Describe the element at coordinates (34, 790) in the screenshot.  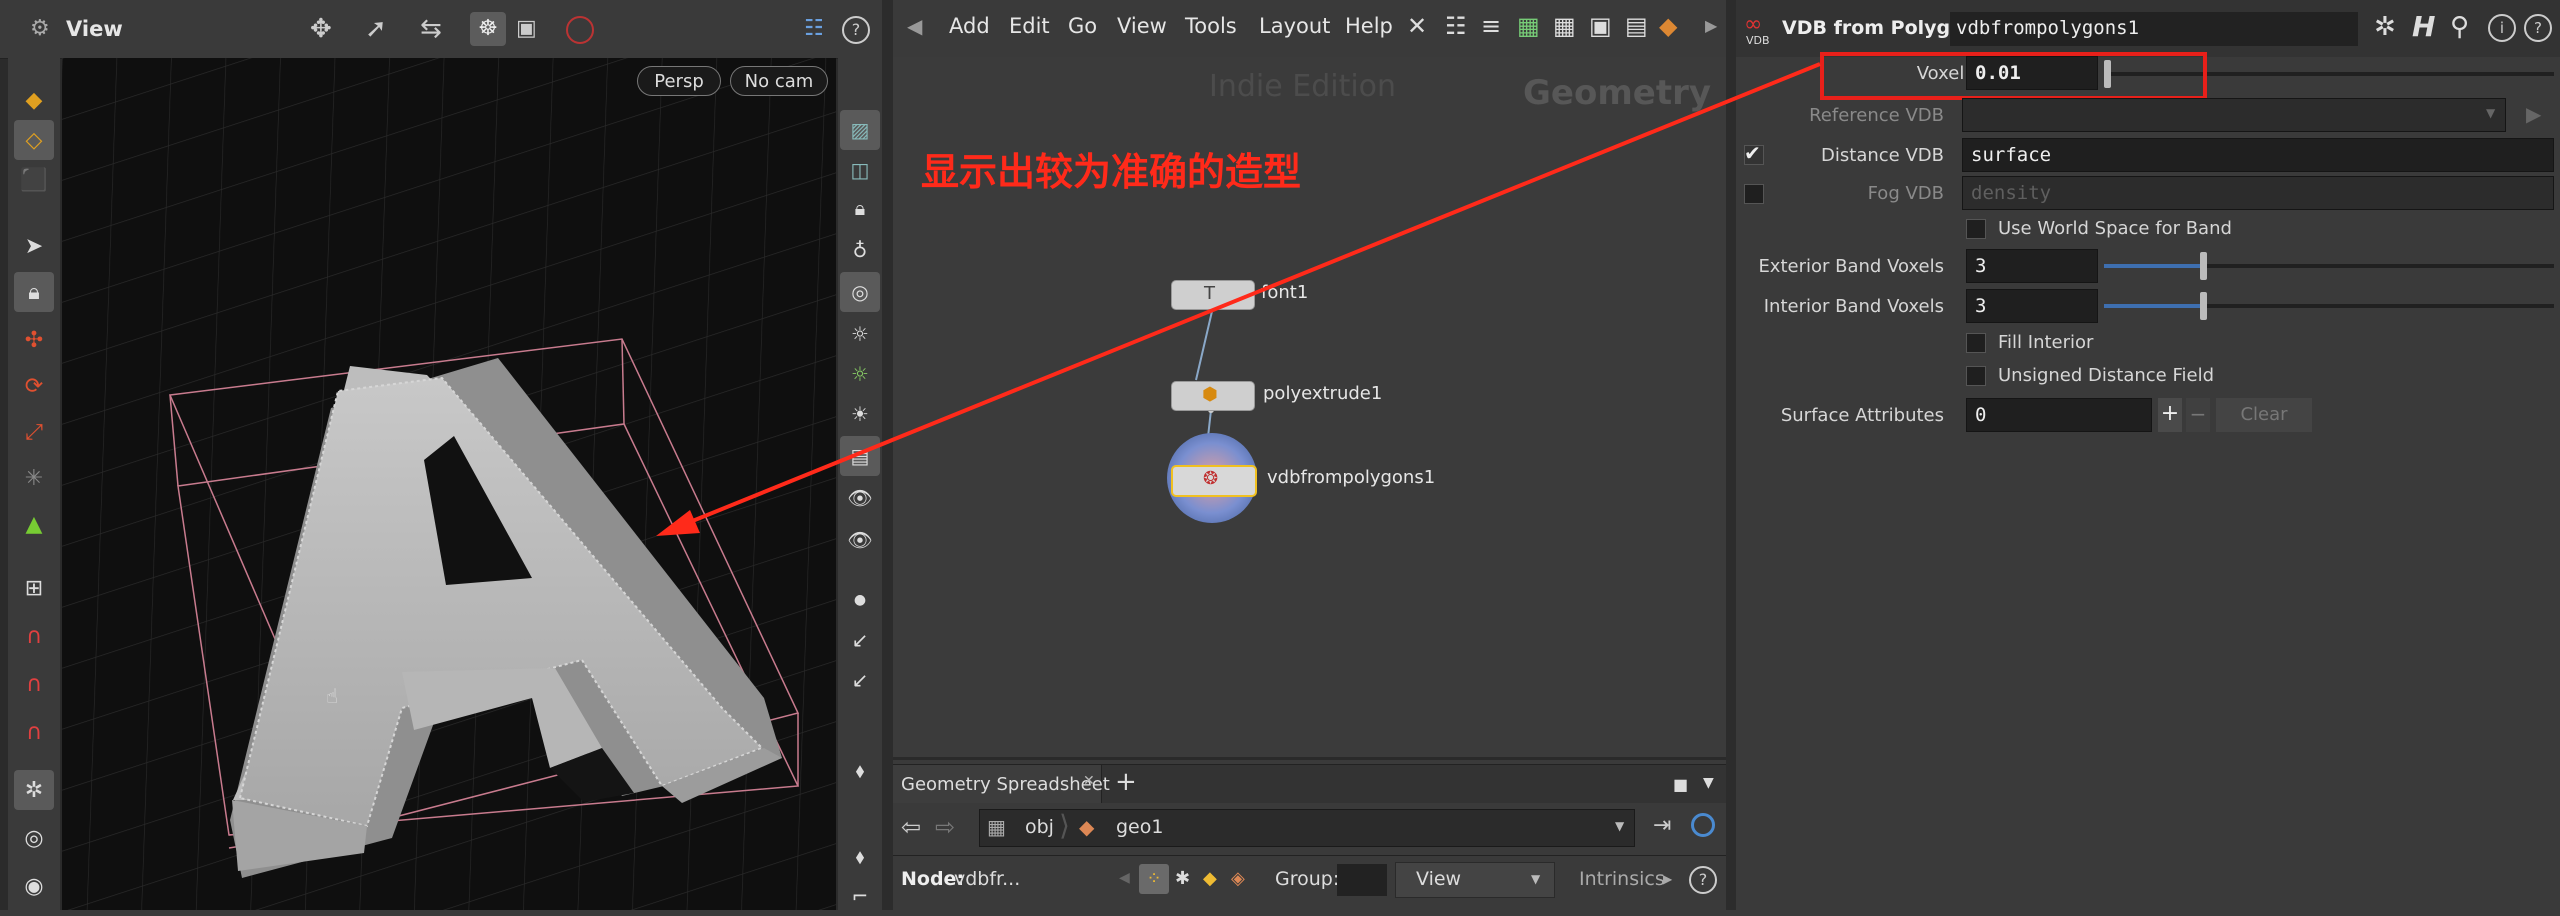
I see `cog-display-icon: ✲` at that location.